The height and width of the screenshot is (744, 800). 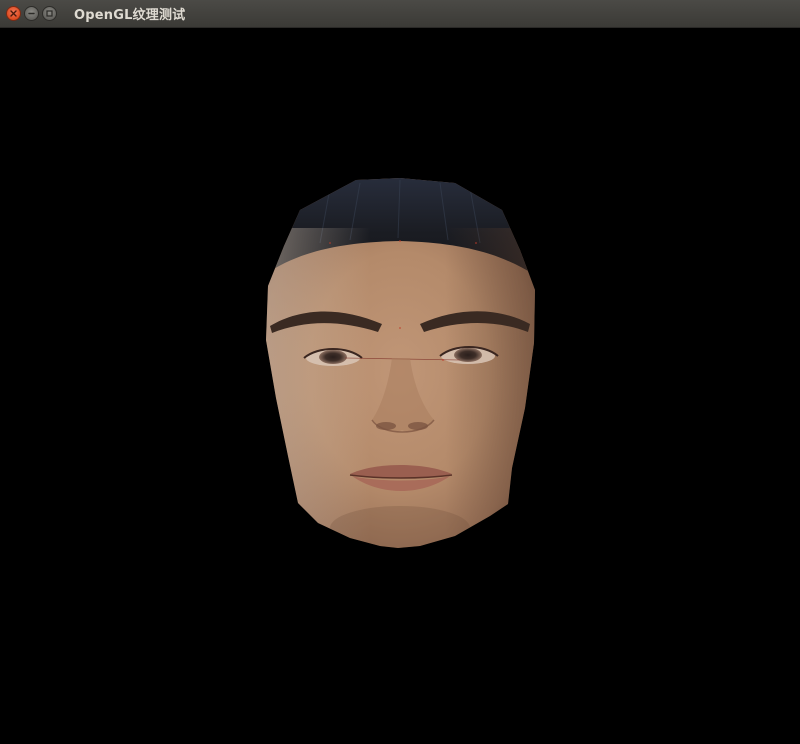 I want to click on close-button, so click(x=13, y=13).